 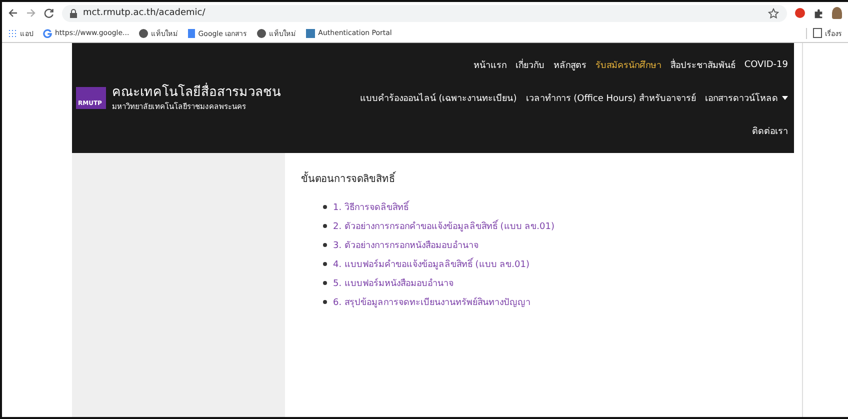 I want to click on nav-link: สื่อประชาสัมพันธ์, so click(x=703, y=65).